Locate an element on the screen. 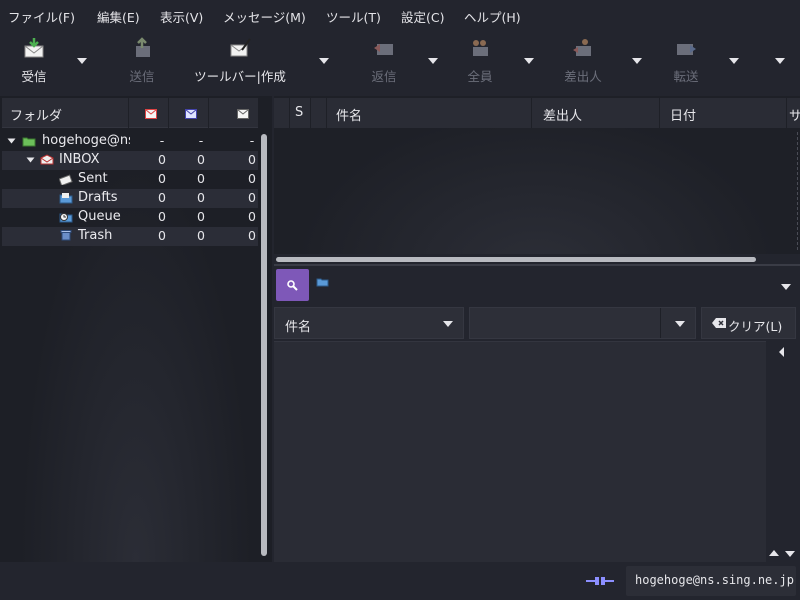  sent-unread: 0 is located at coordinates (162, 178).